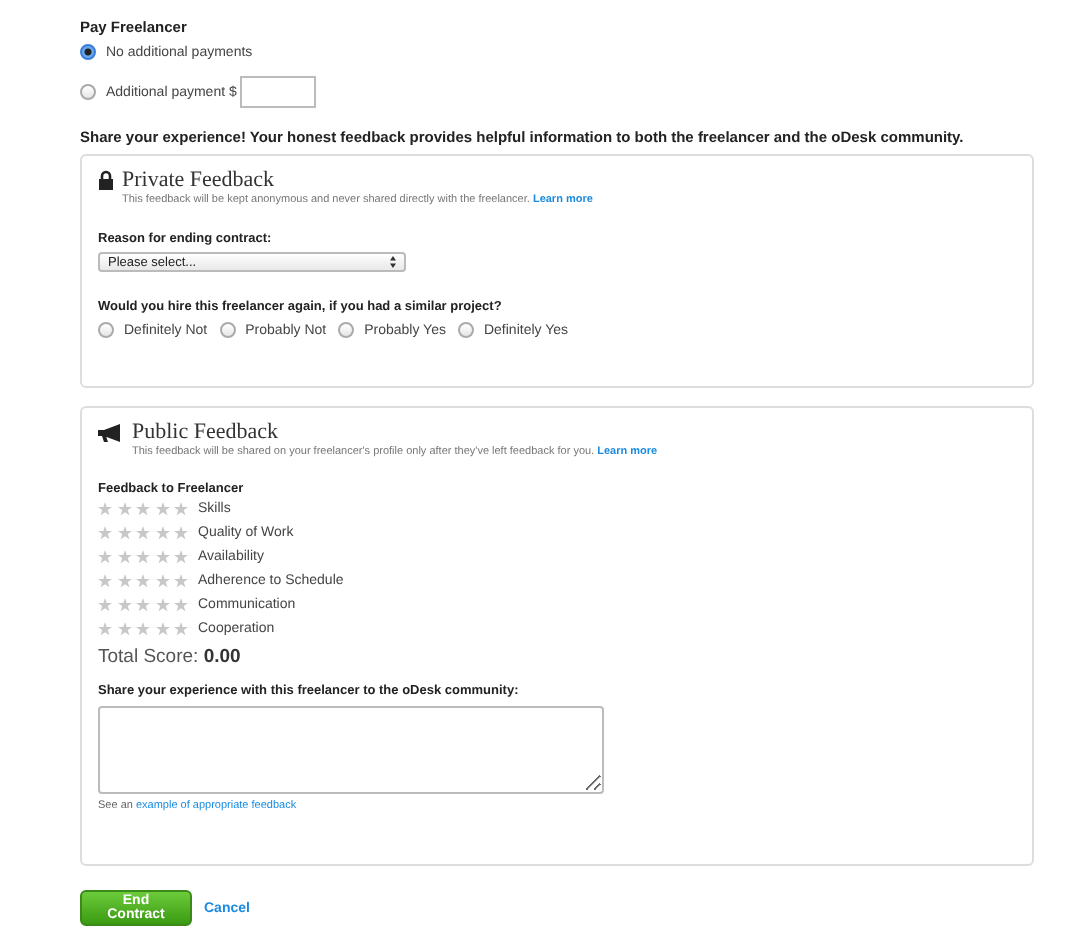 This screenshot has width=1080, height=950. I want to click on feedback-field, so click(351, 750).